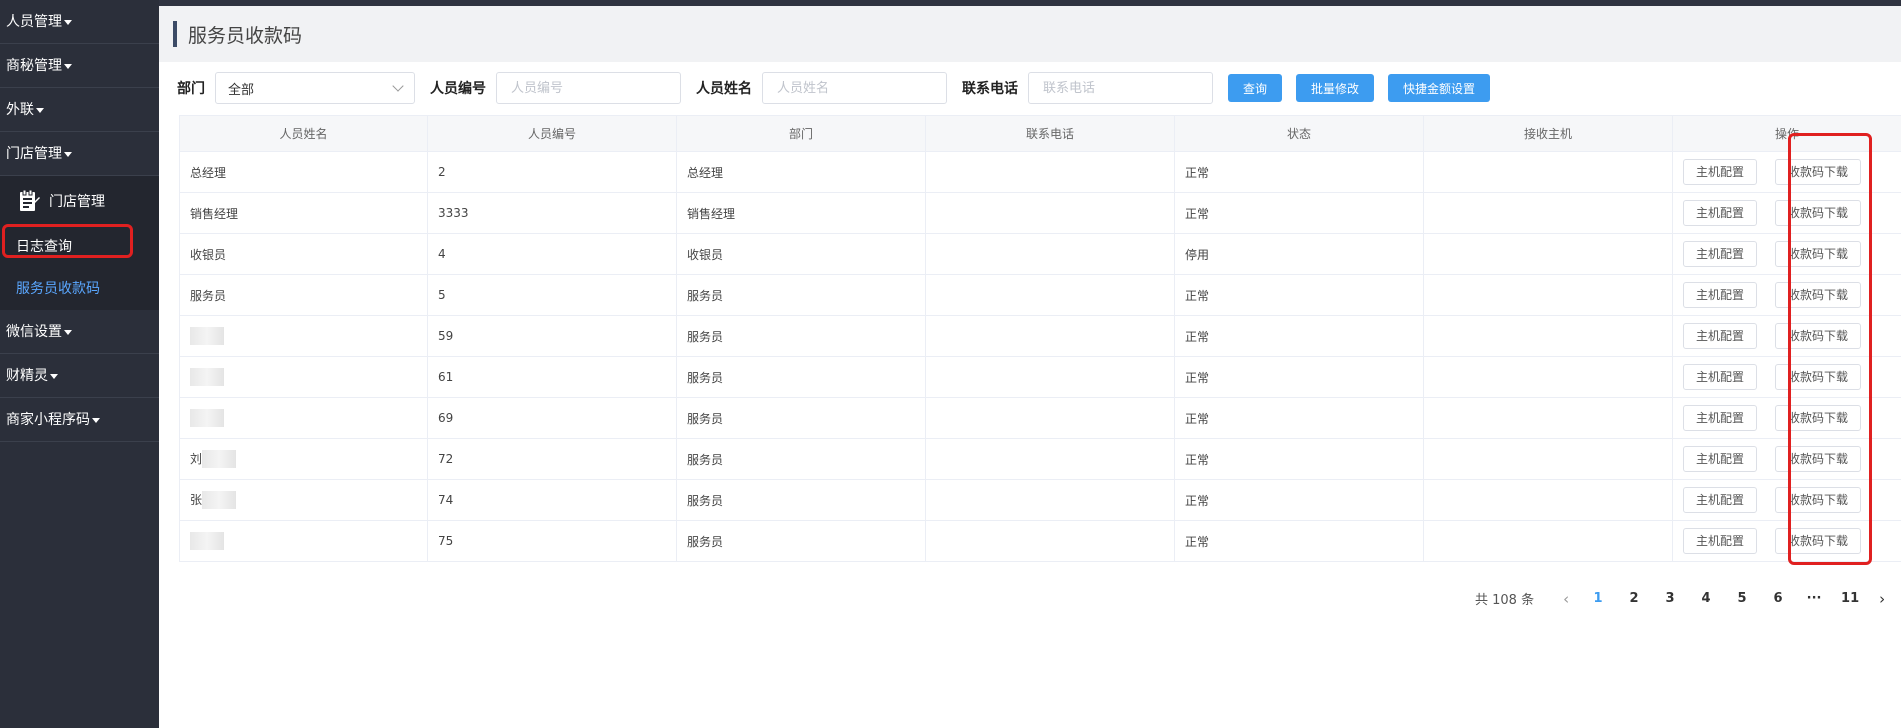  Describe the element at coordinates (552, 133) in the screenshot. I see `col-header-code: 人员编号` at that location.